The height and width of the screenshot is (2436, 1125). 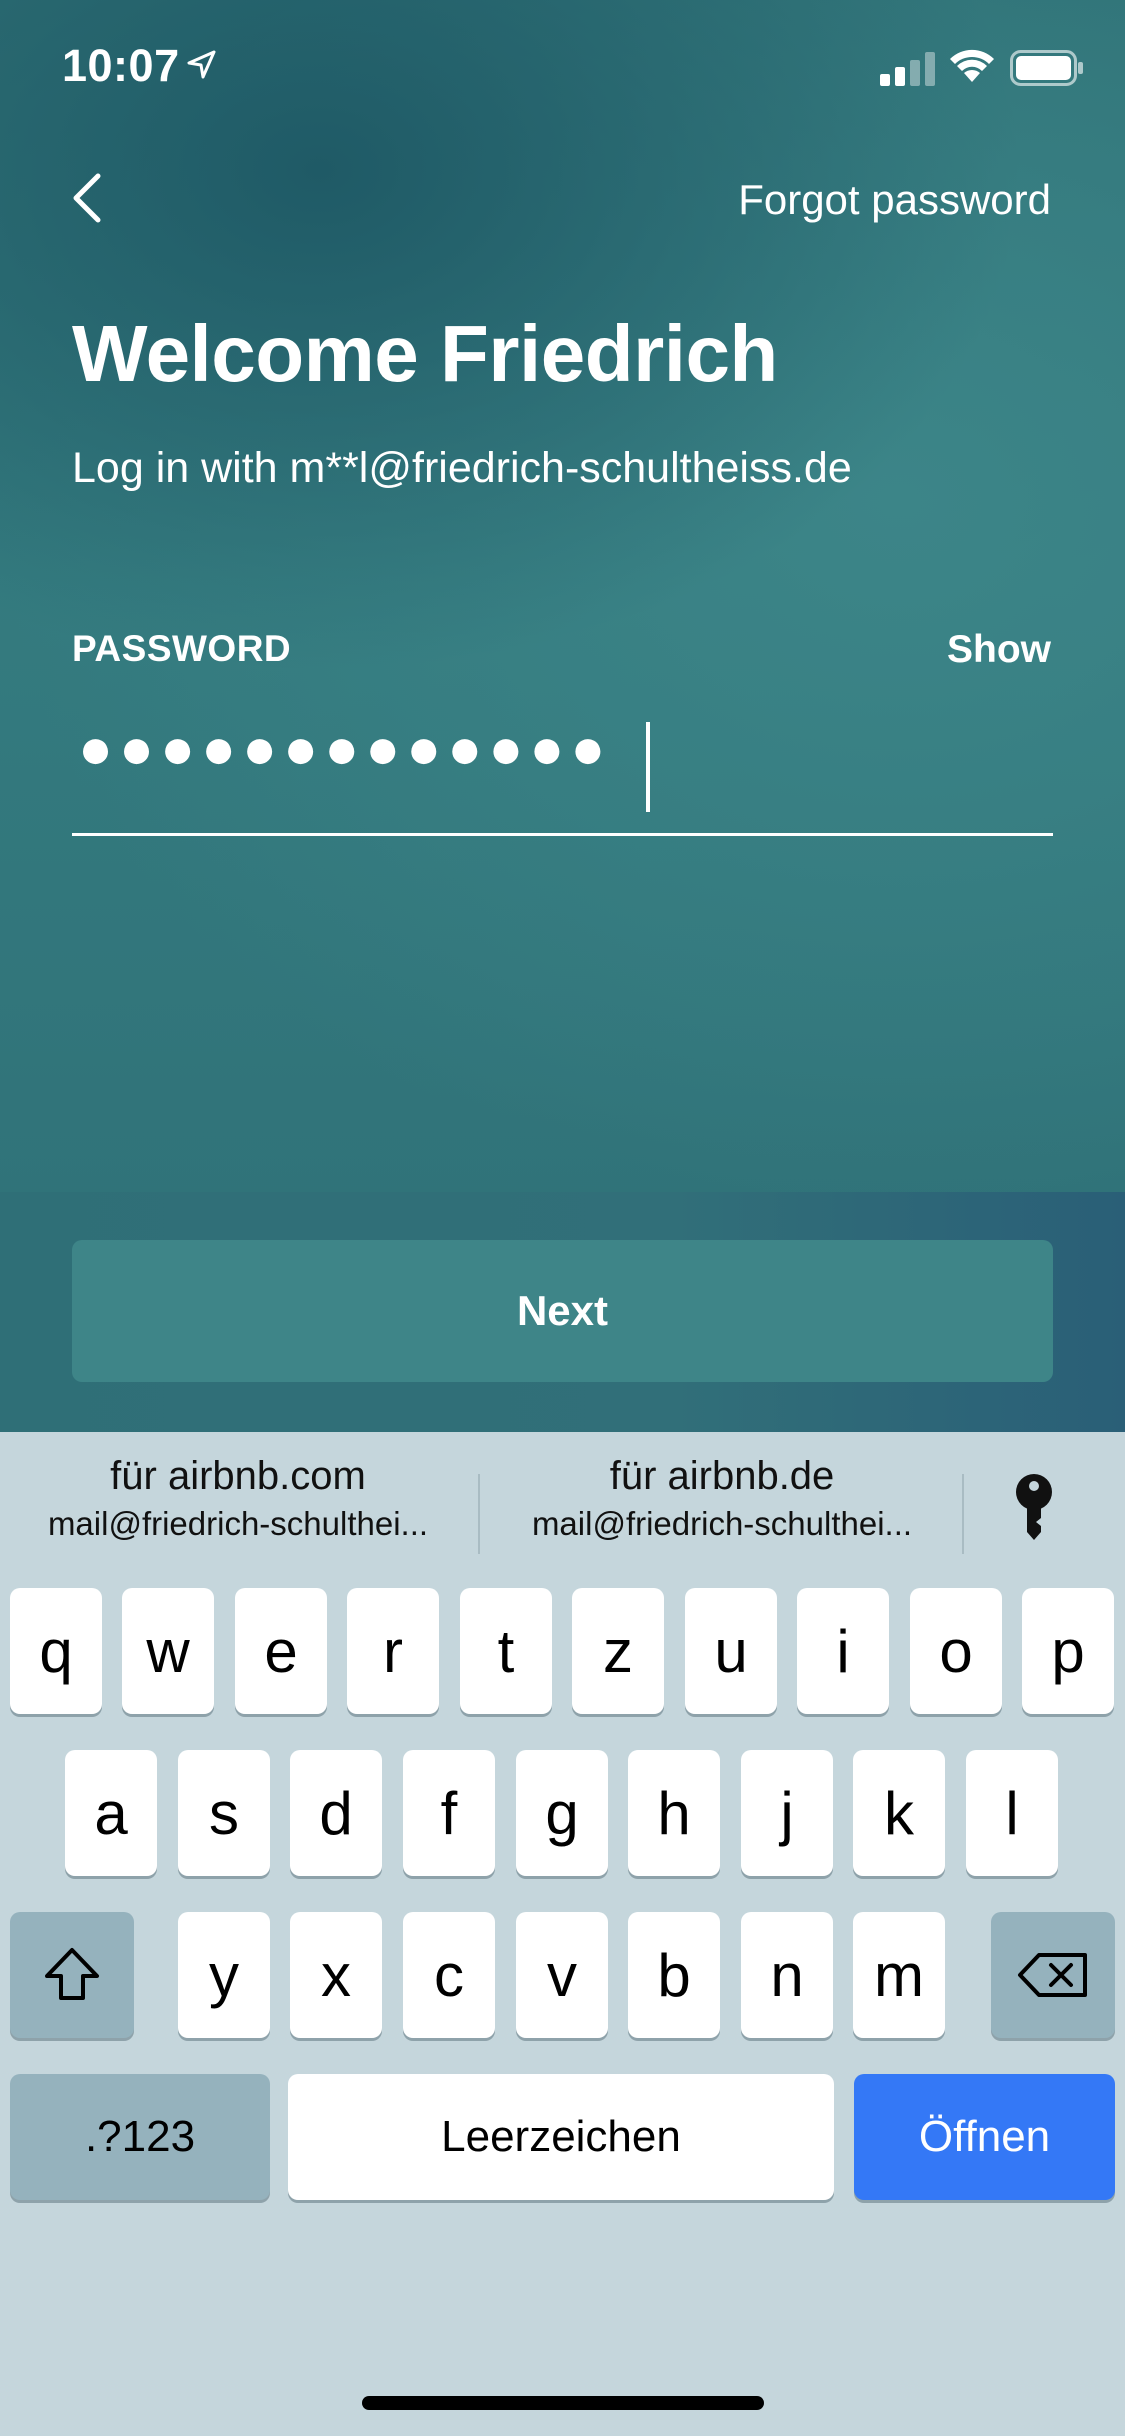 What do you see at coordinates (393, 1651) in the screenshot?
I see `key-r: r` at bounding box center [393, 1651].